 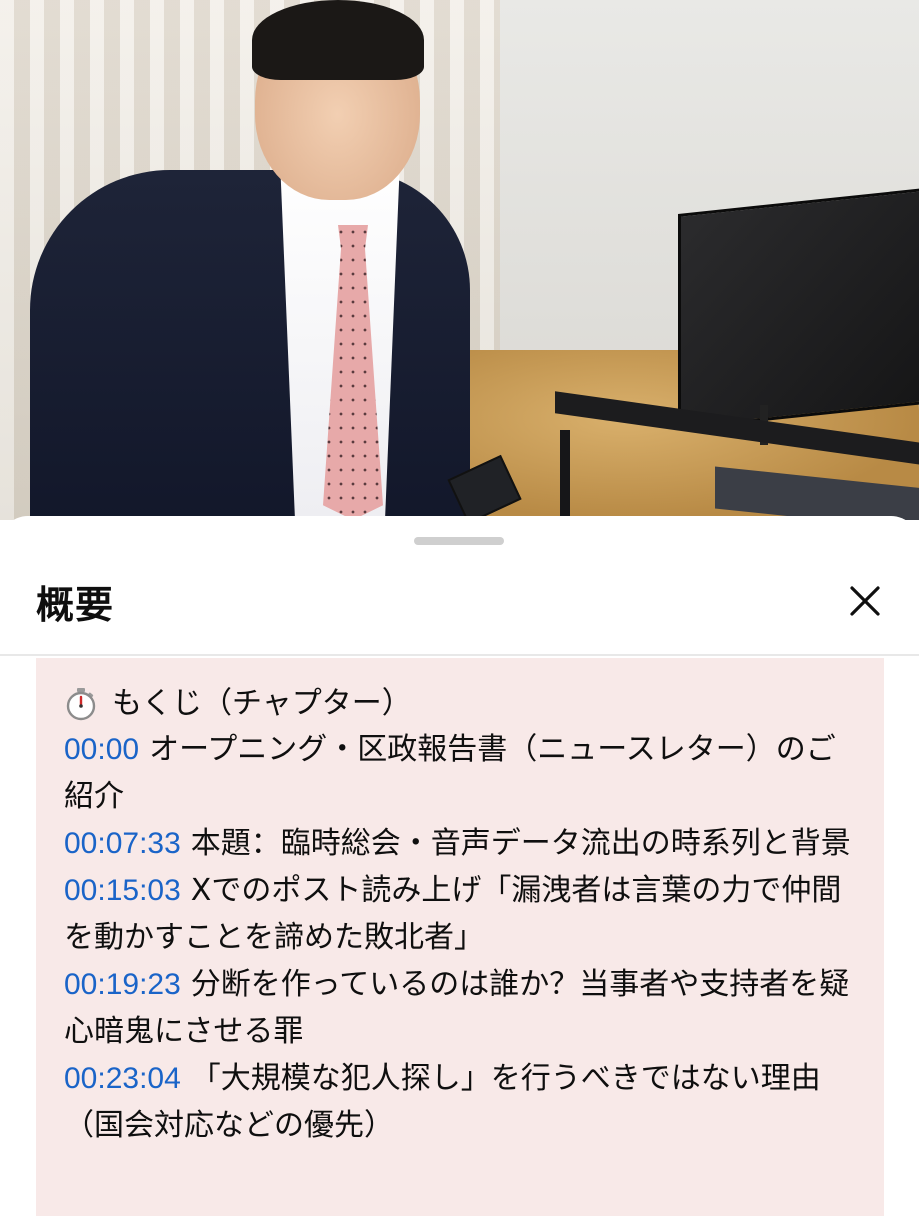 What do you see at coordinates (122, 1078) in the screenshot?
I see `chapter-timestamp-link: 00:23:04` at bounding box center [122, 1078].